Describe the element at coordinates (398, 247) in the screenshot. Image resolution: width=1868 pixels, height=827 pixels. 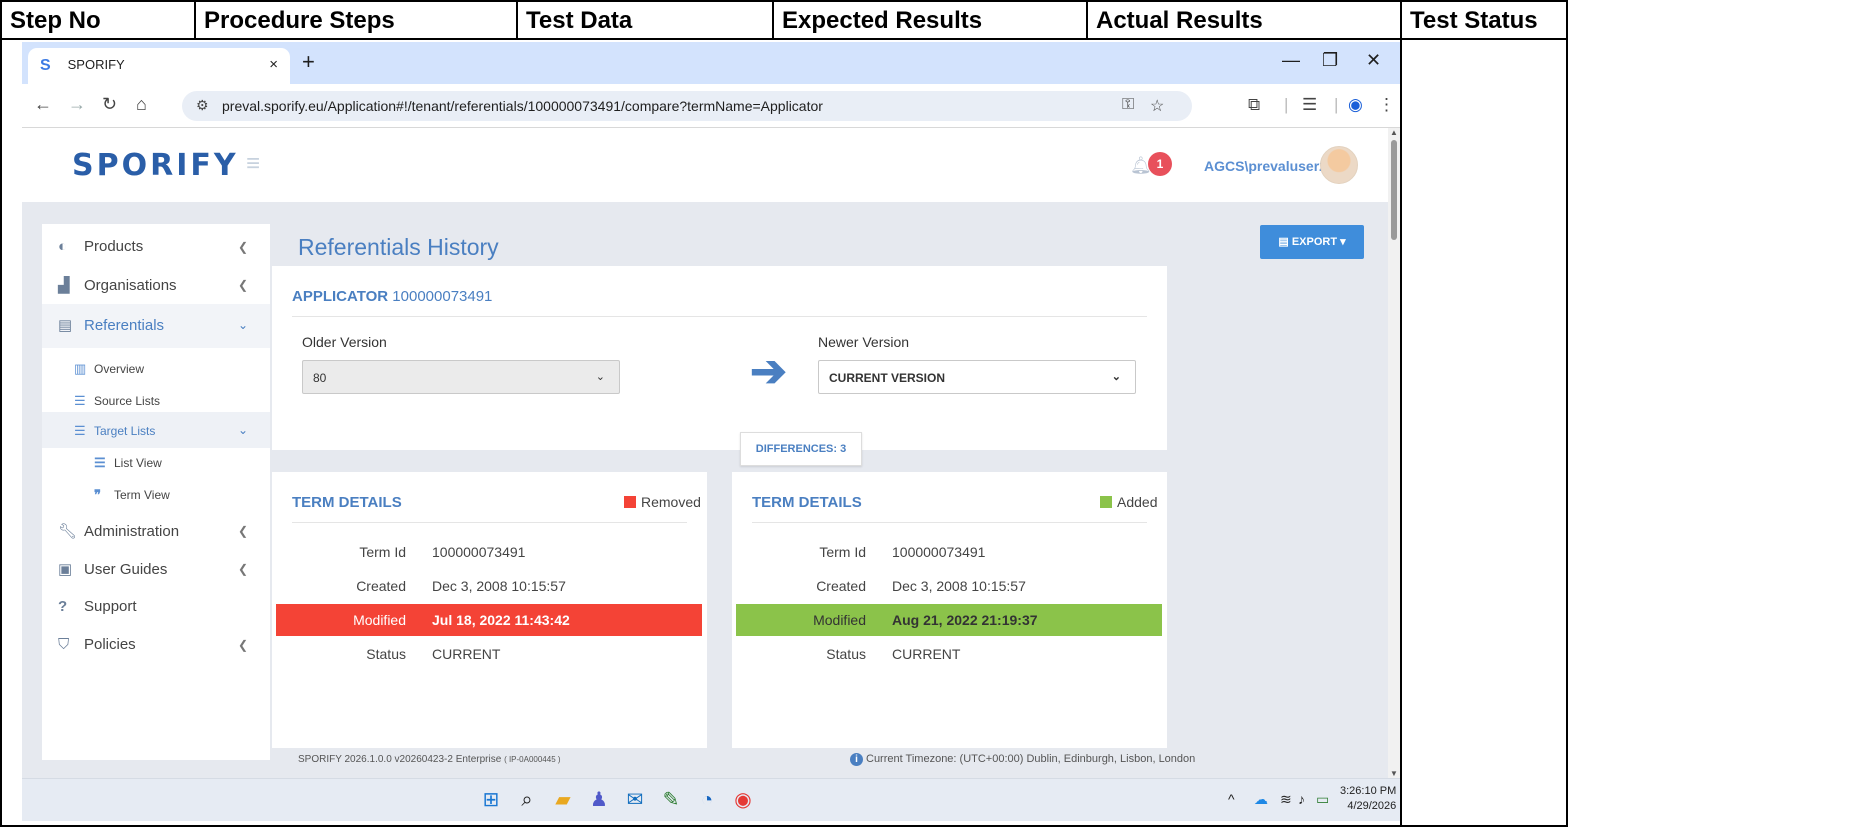
I see `page-title: Referentials History` at that location.